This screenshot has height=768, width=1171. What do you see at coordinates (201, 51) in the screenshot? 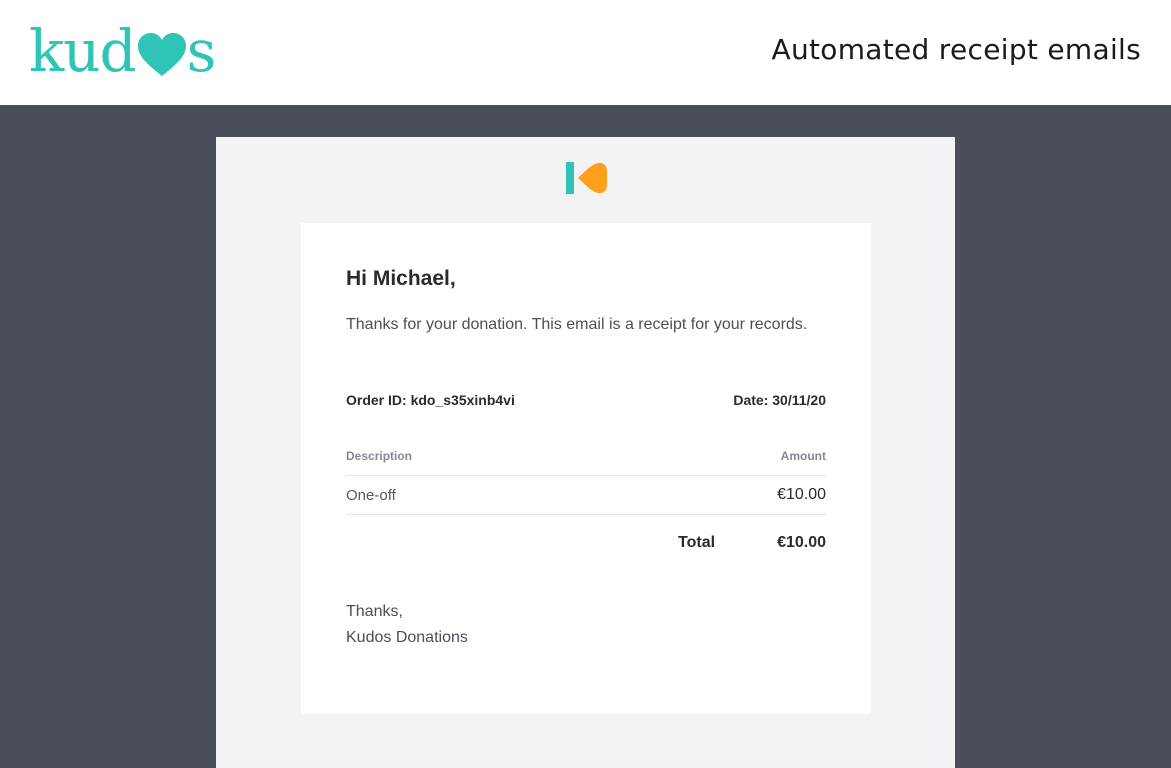
I see `brand-logo-suffix: s` at bounding box center [201, 51].